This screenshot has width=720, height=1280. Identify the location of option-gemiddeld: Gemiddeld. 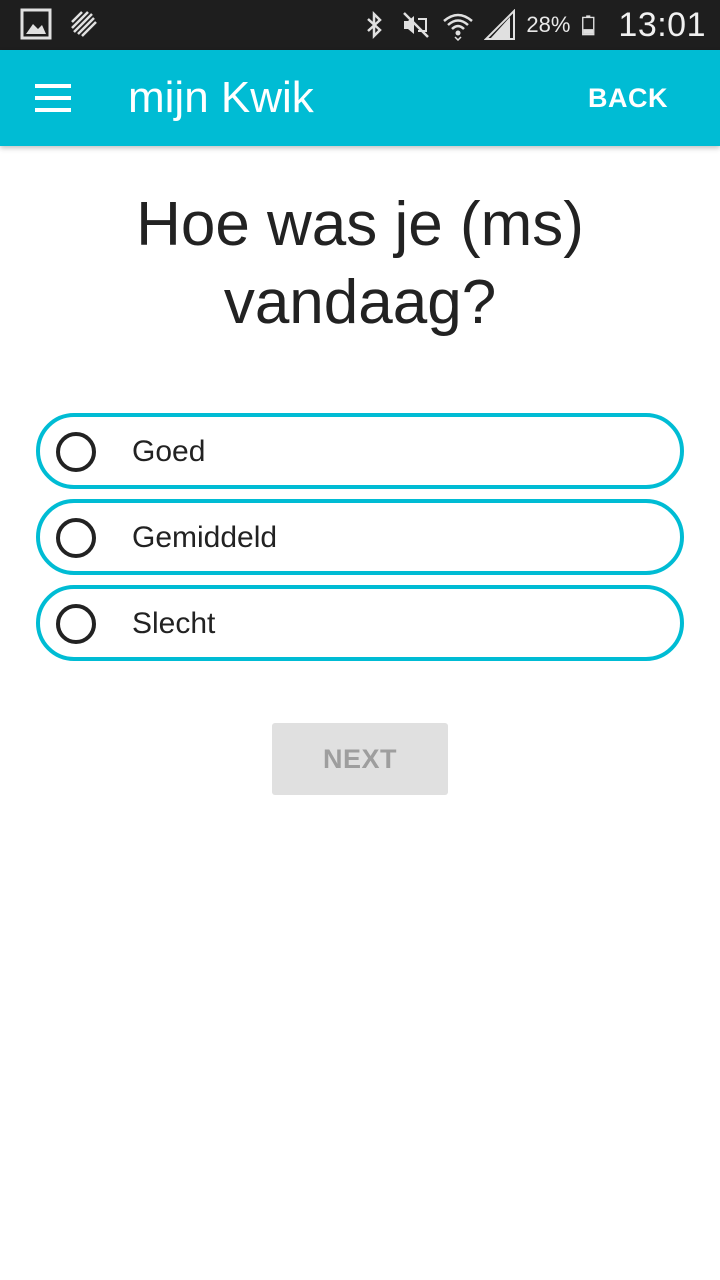
(360, 537).